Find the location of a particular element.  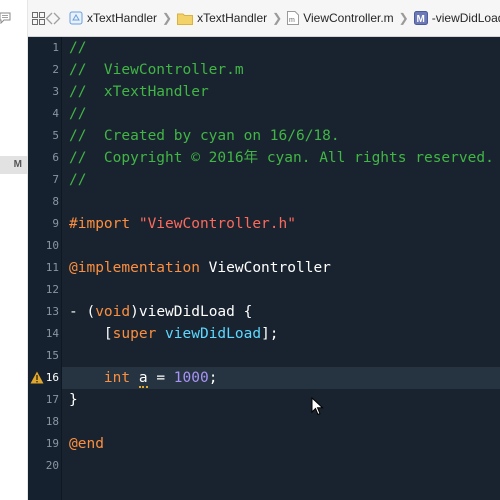

line-number: 6 is located at coordinates (55, 157).